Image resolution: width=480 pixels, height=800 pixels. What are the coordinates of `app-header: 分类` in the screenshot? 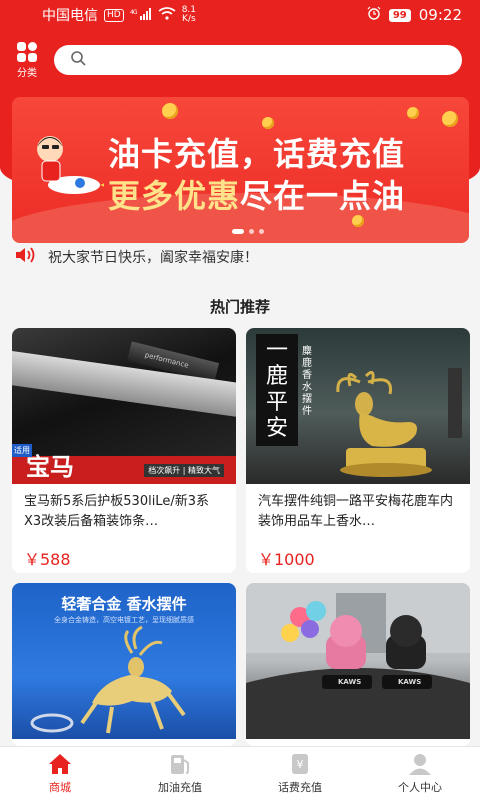 It's located at (240, 60).